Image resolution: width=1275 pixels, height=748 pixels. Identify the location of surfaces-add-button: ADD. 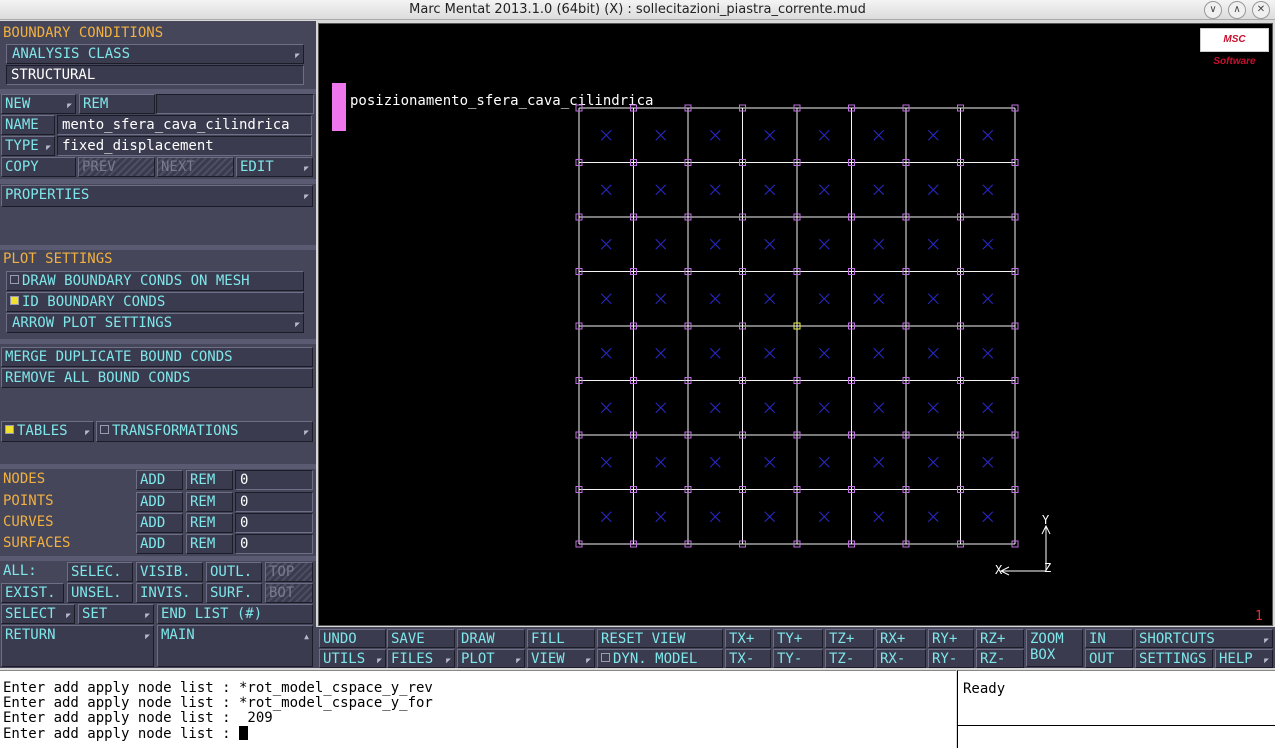
(159, 544).